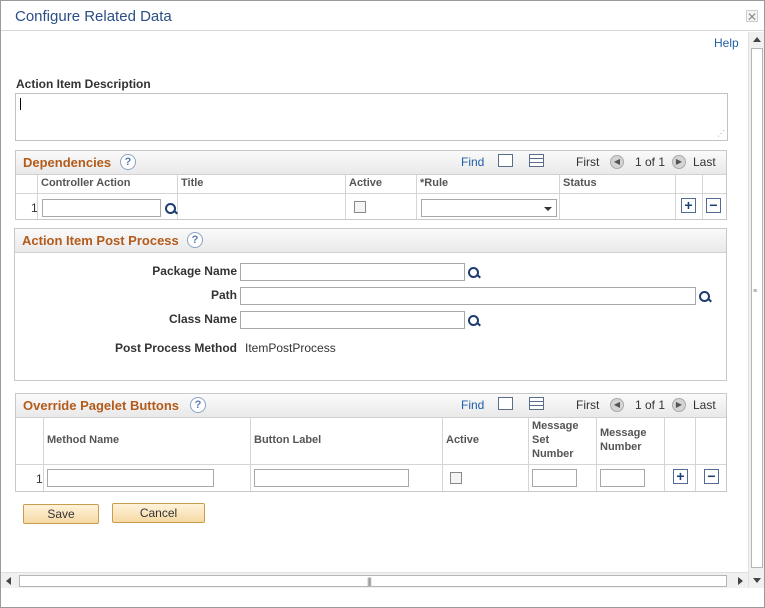  What do you see at coordinates (555, 426) in the screenshot?
I see `col-message-set-line1: Message` at bounding box center [555, 426].